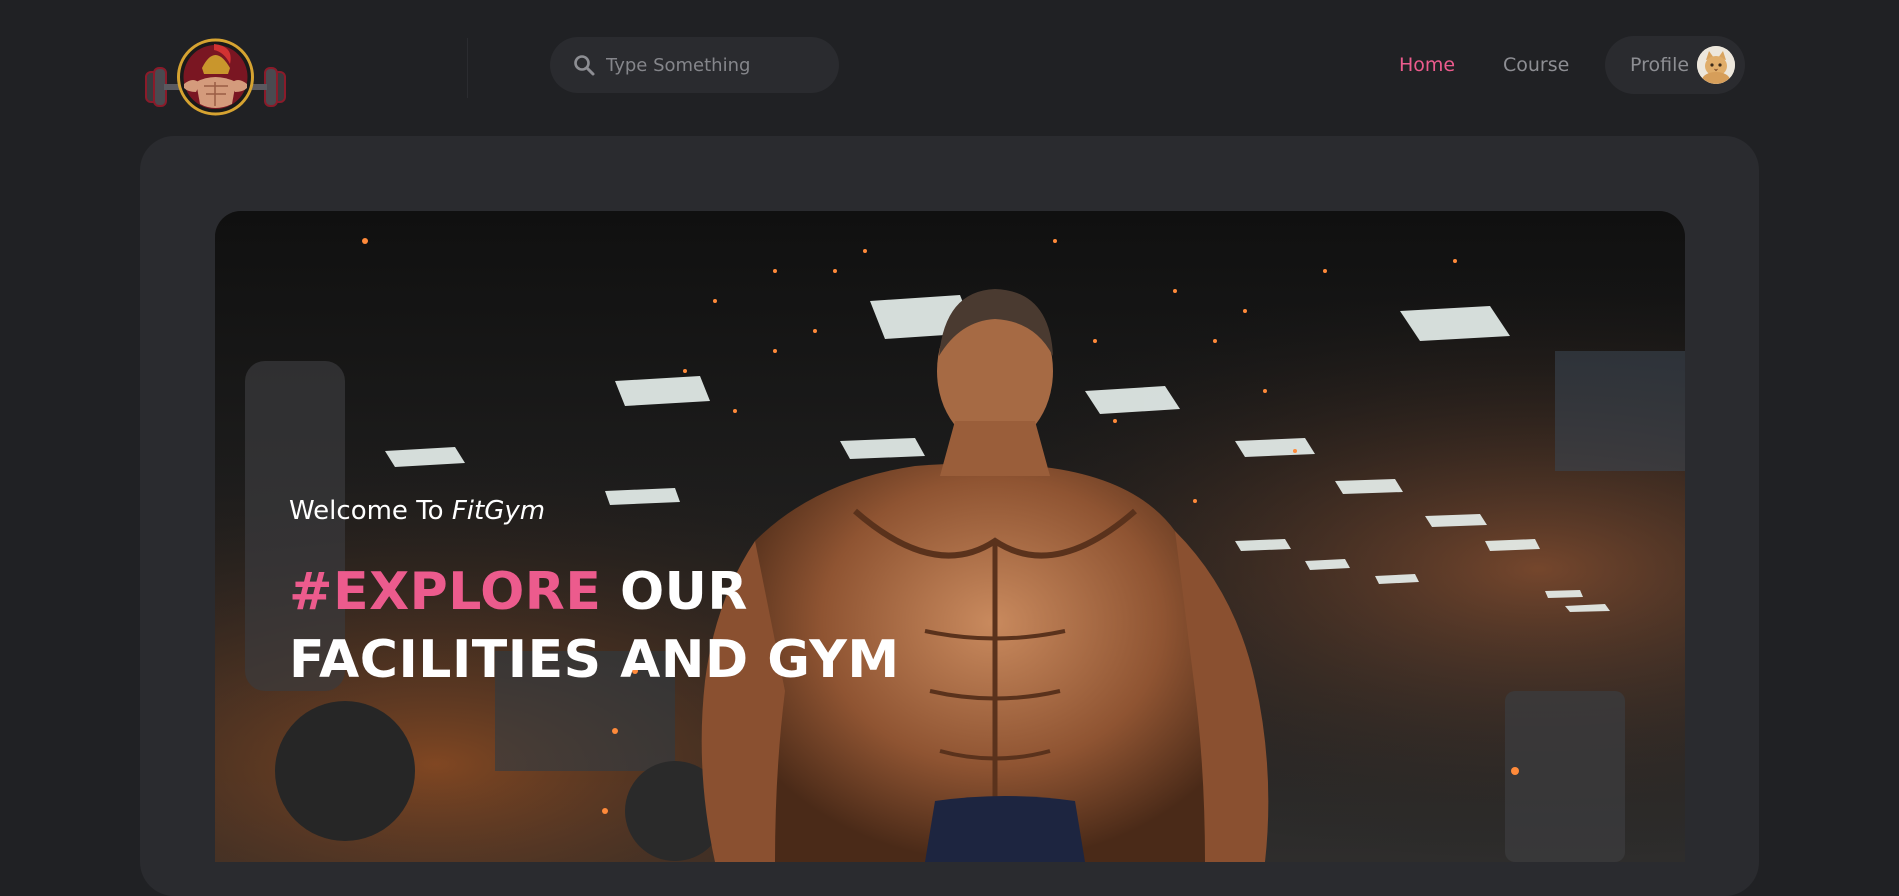  I want to click on hero-headline: #EXPLORE OUR FACILITIES AND GYM, so click(669, 626).